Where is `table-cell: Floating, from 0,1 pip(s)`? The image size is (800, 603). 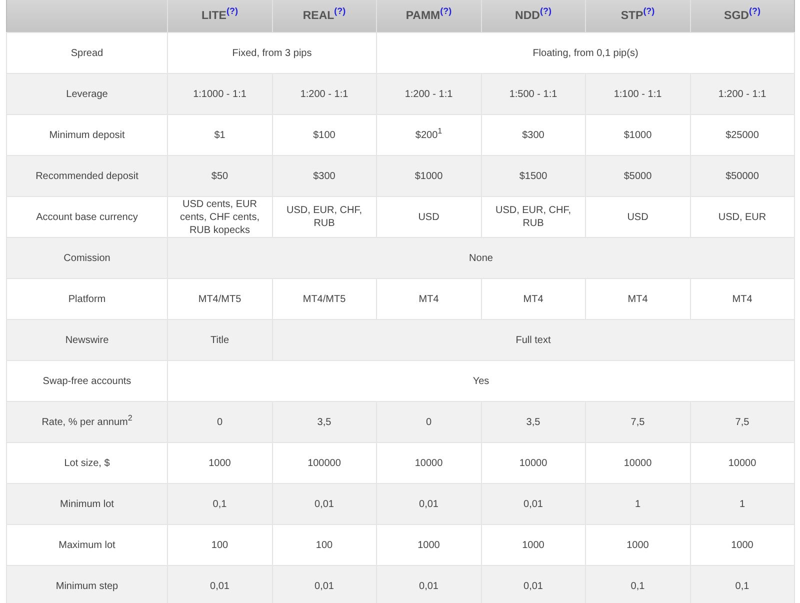 table-cell: Floating, from 0,1 pip(s) is located at coordinates (585, 53).